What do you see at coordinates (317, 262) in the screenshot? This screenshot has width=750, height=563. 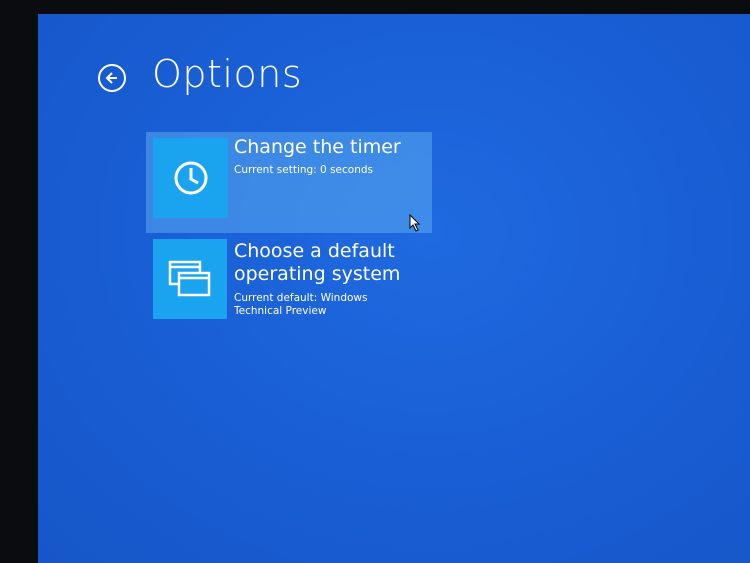 I see `option-title: Choose a default operating system` at bounding box center [317, 262].